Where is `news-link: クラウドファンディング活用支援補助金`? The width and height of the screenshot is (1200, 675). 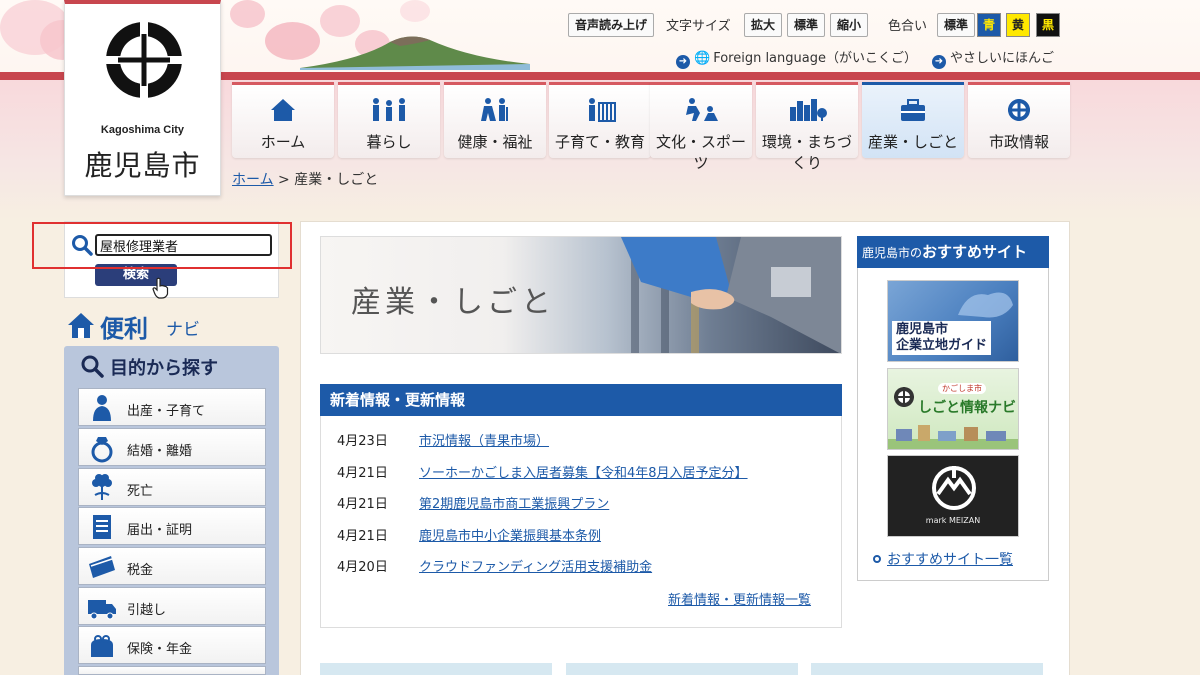 news-link: クラウドファンディング活用支援補助金 is located at coordinates (535, 565).